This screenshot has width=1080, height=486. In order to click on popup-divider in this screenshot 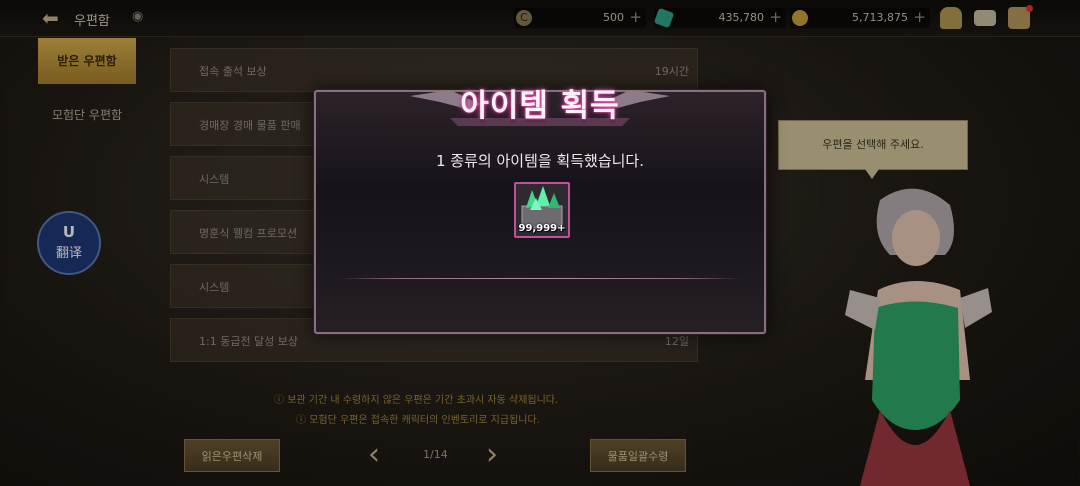, I will do `click(540, 278)`.